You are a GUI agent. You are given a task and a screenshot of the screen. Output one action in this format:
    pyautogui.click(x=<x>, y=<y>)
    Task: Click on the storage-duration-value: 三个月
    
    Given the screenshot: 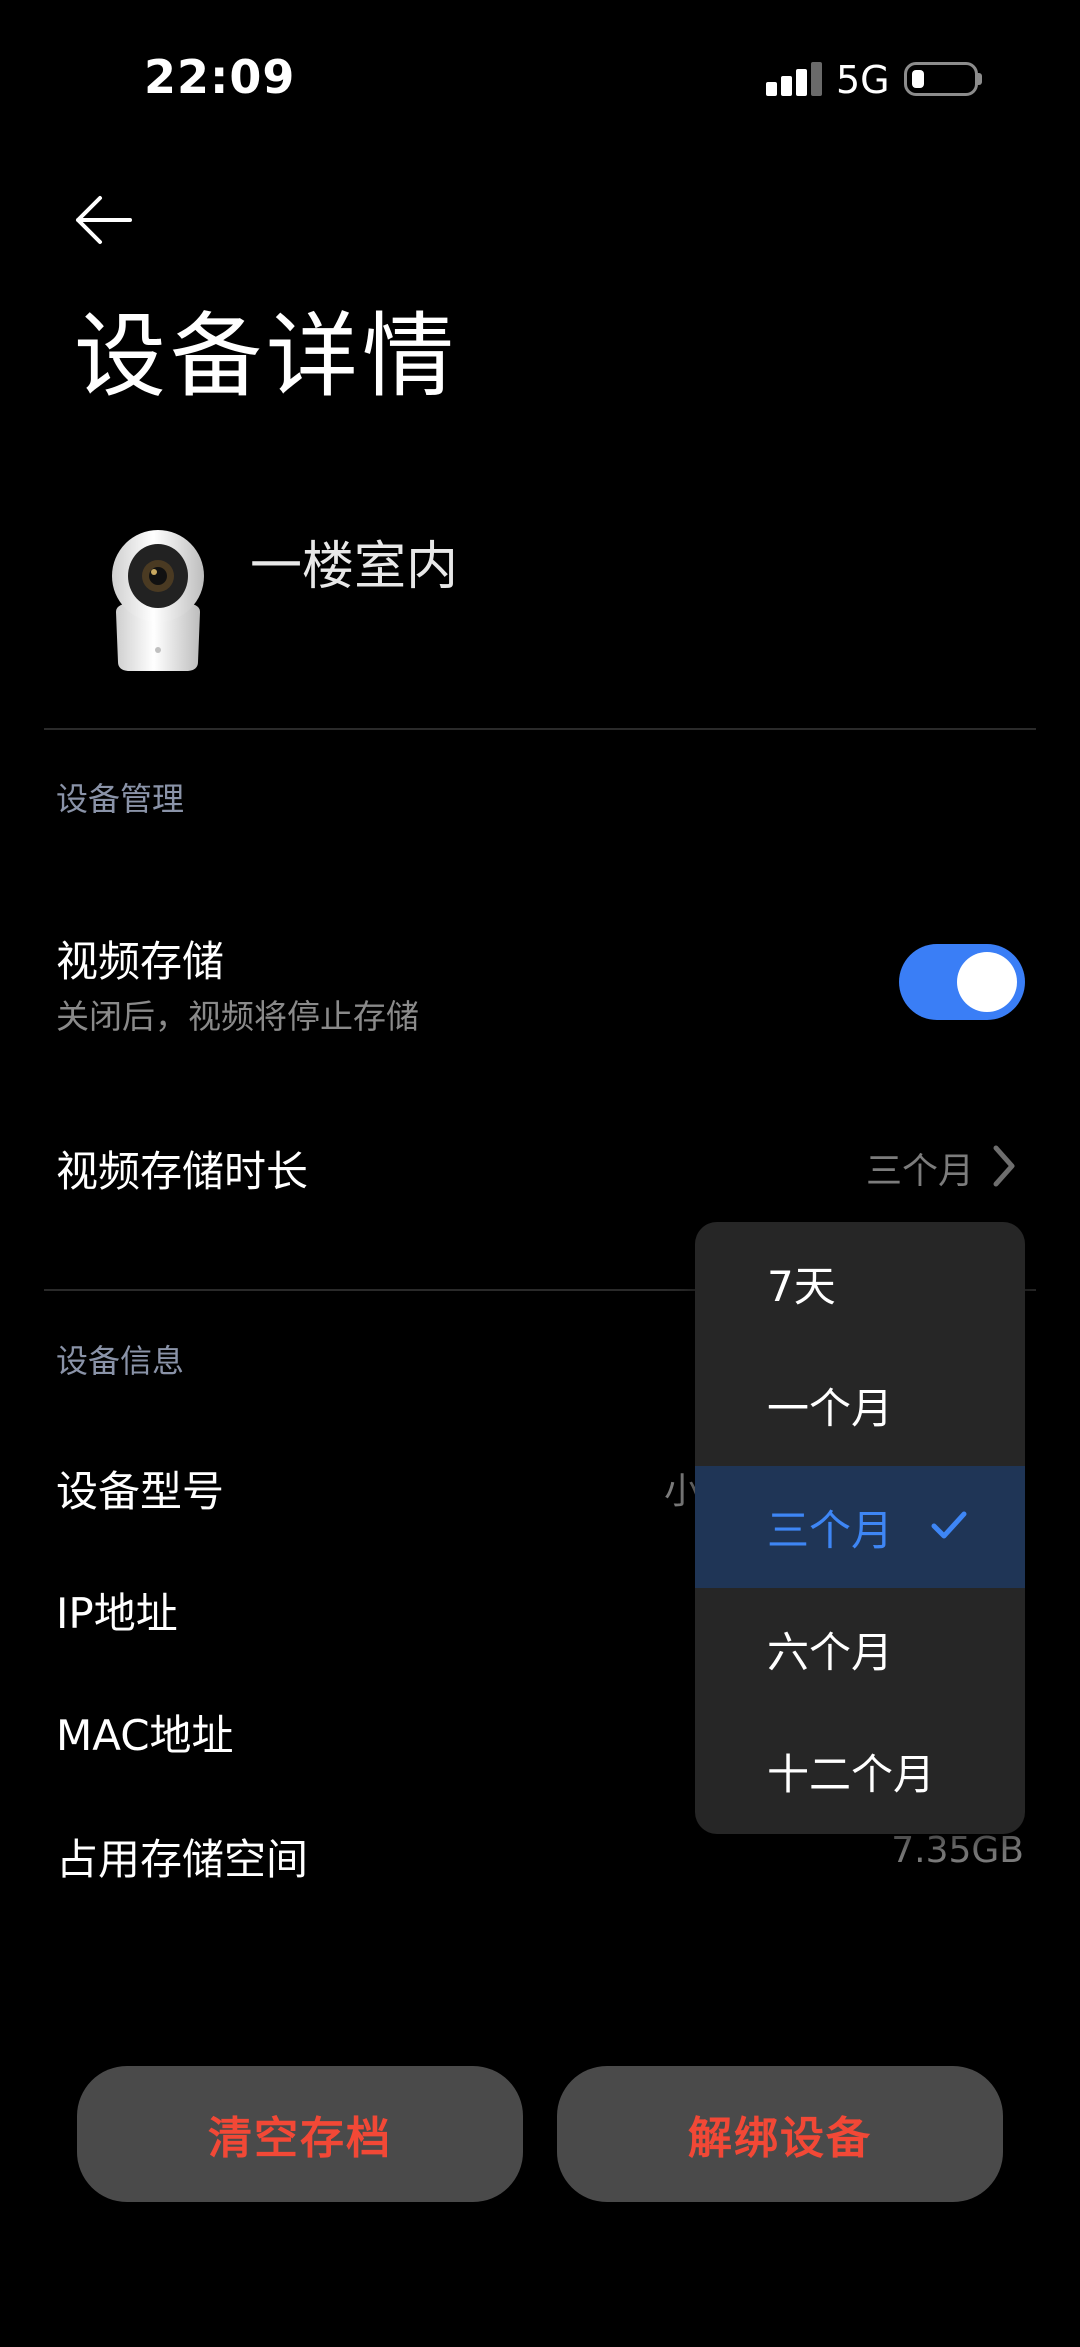 What is the action you would take?
    pyautogui.click(x=919, y=1171)
    